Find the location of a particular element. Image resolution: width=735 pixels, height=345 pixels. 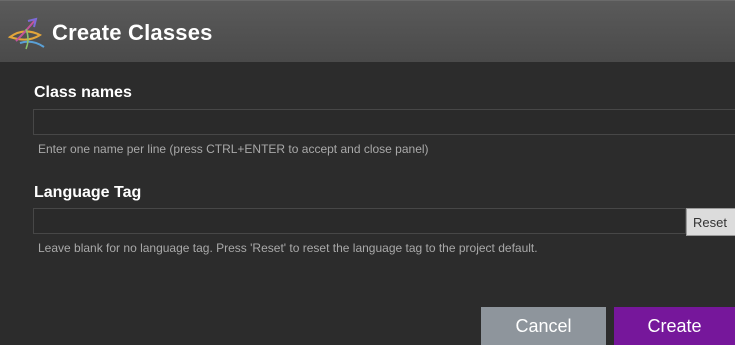

class-names-input is located at coordinates (384, 122).